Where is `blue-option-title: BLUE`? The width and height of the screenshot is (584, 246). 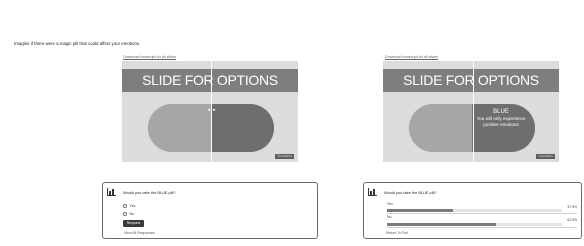
blue-option-title: BLUE is located at coordinates (501, 112).